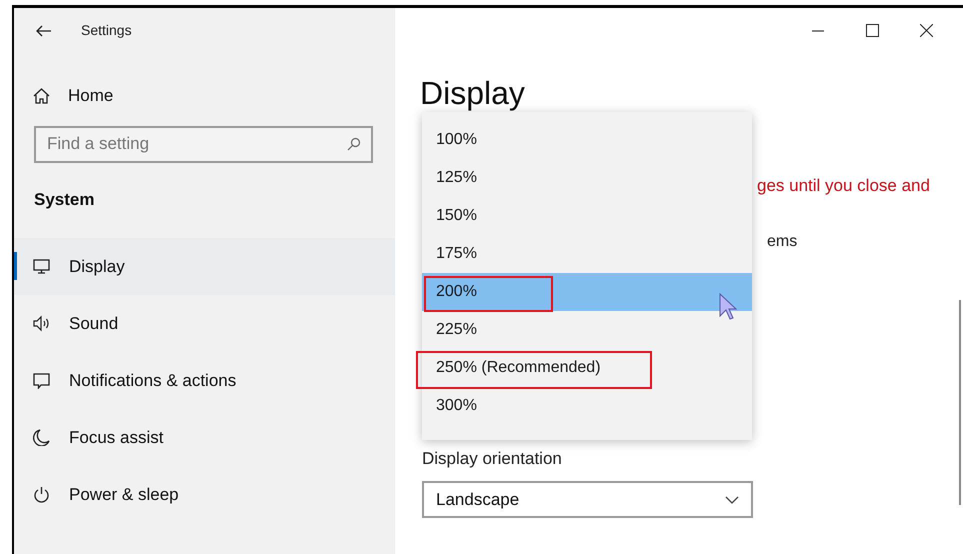  Describe the element at coordinates (354, 143) in the screenshot. I see `search-icon` at that location.